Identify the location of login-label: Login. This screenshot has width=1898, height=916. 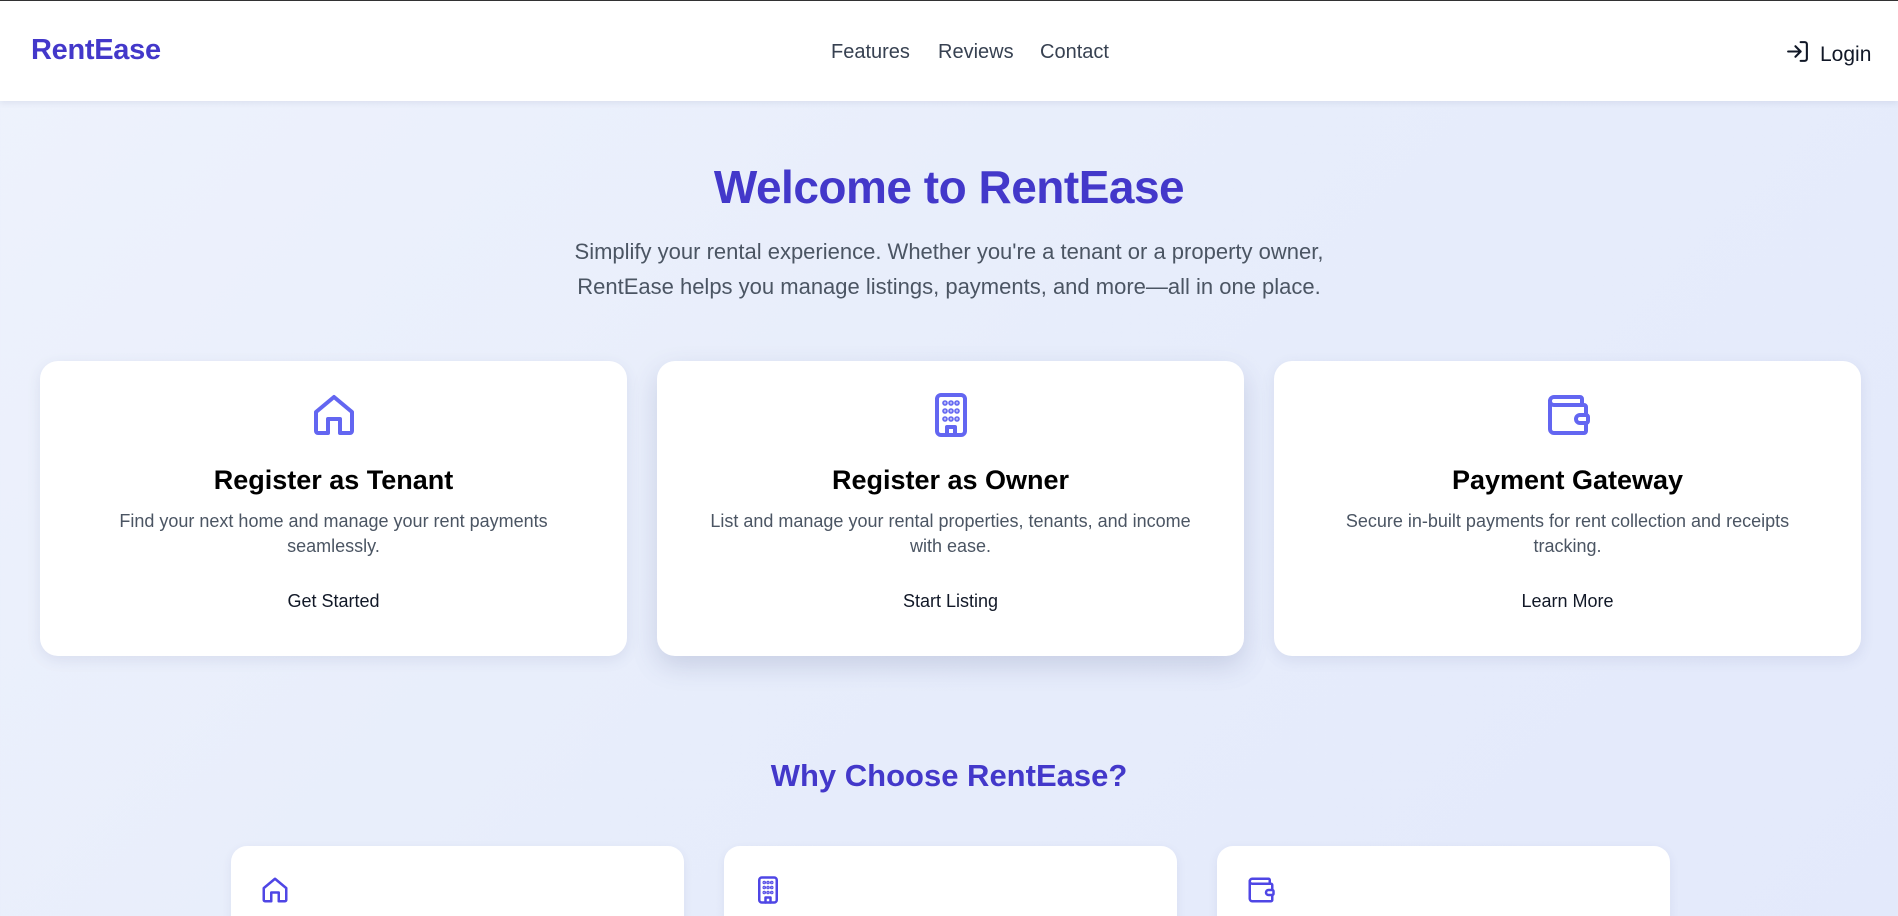
(1846, 54).